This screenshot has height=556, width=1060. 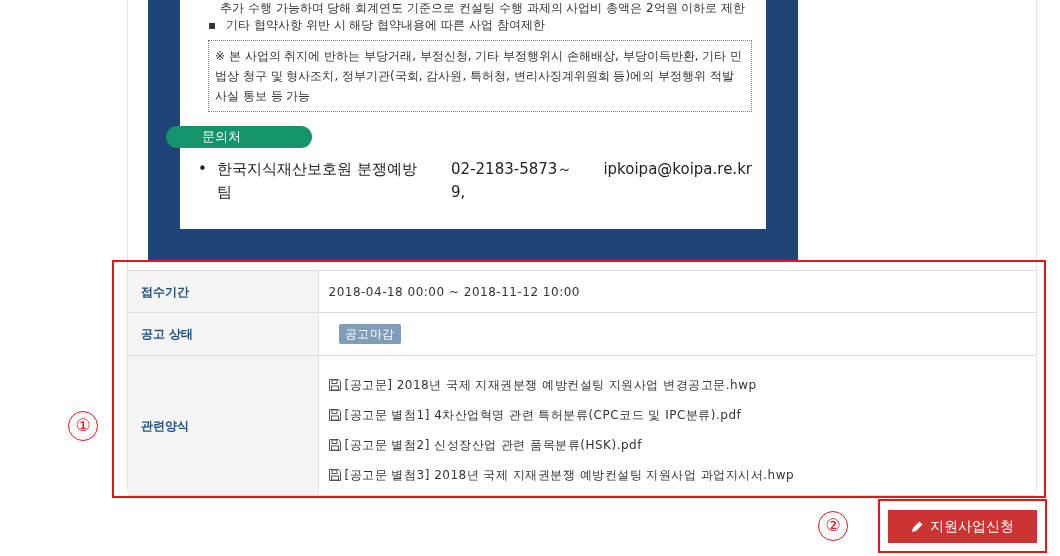 What do you see at coordinates (550, 385) in the screenshot?
I see `file-link: [공고문] 2018년 국제 지재권분쟁 예방컨설팅 지원사업 변경공고문.hwp` at bounding box center [550, 385].